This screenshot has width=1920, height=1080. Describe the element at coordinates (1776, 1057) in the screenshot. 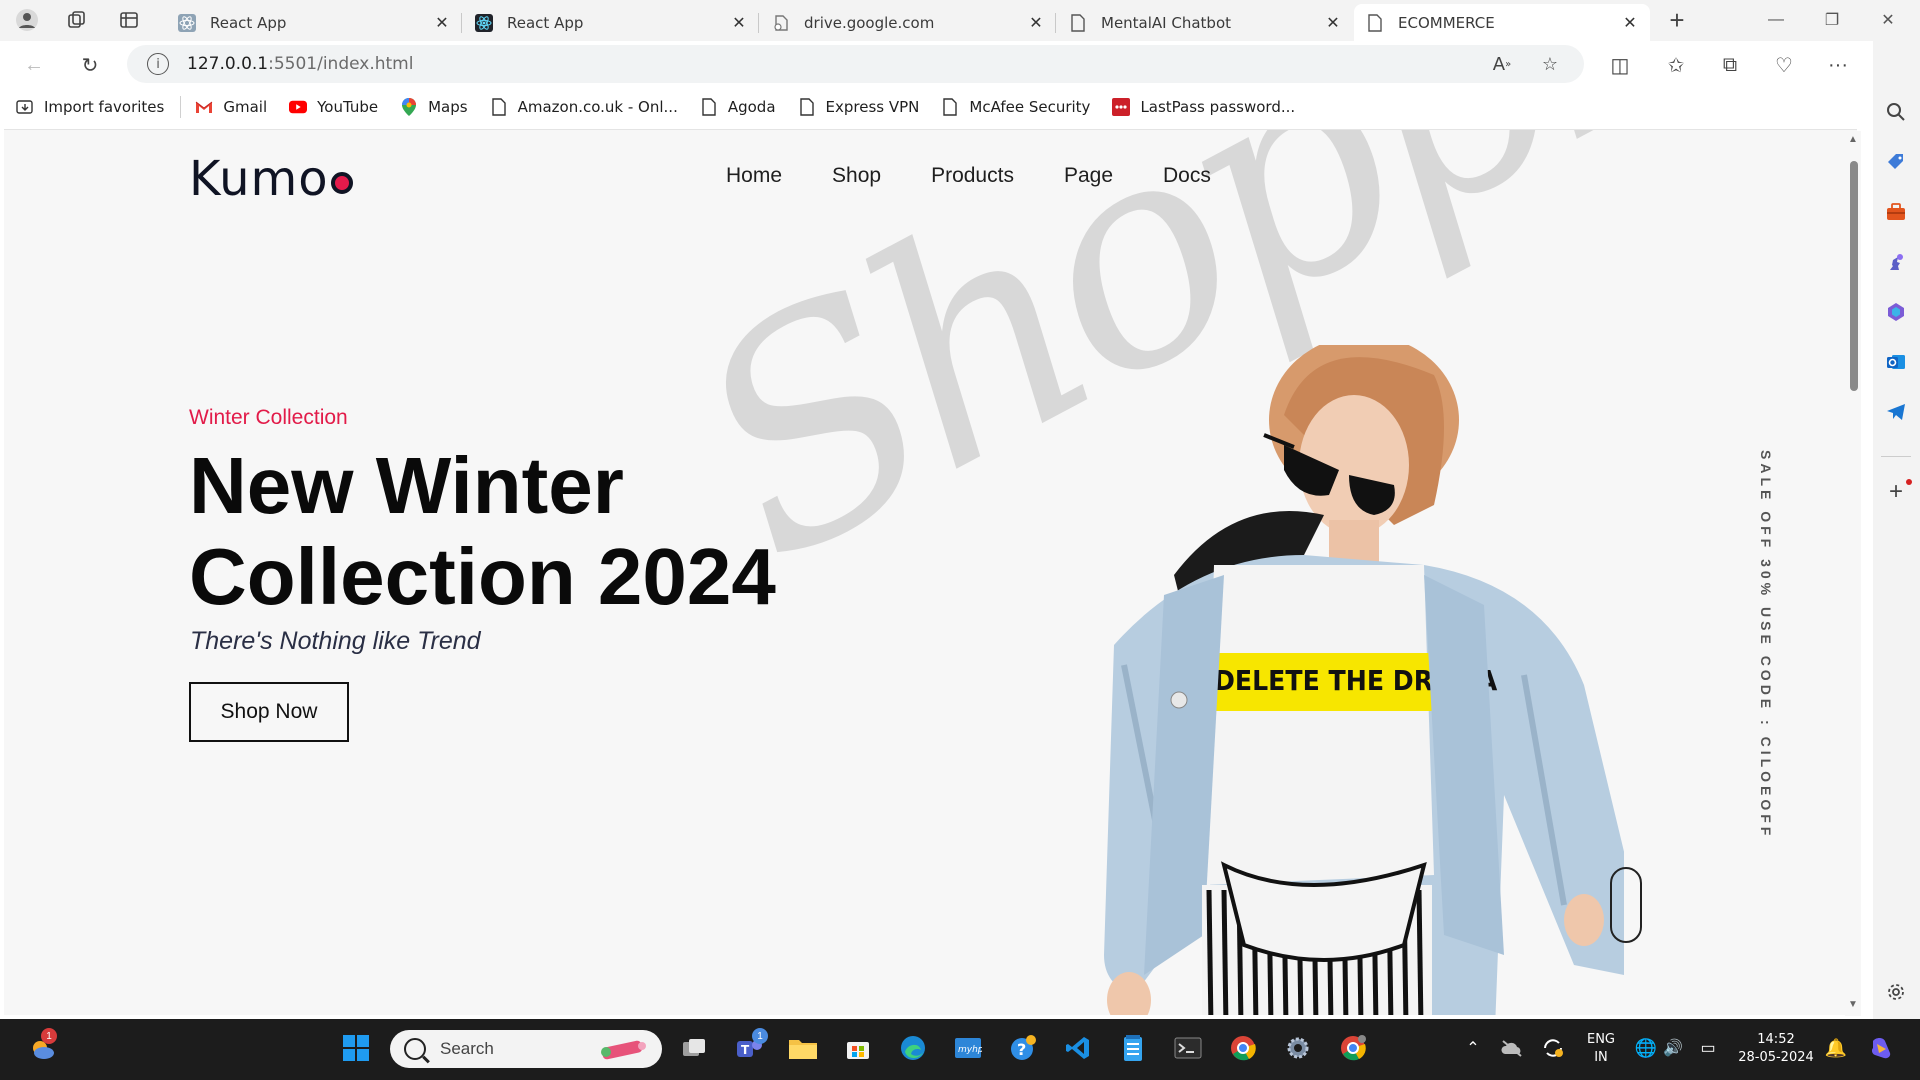

I see `clock-date: 28-05-2024` at that location.